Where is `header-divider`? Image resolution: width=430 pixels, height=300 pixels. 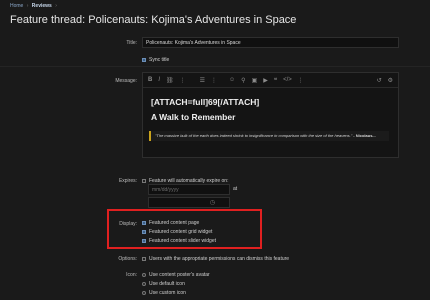
header-divider is located at coordinates (215, 66).